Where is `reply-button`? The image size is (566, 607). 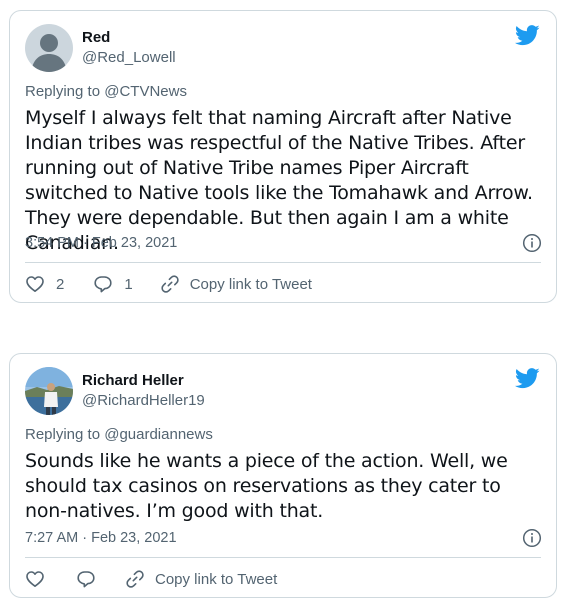 reply-button is located at coordinates (91, 579).